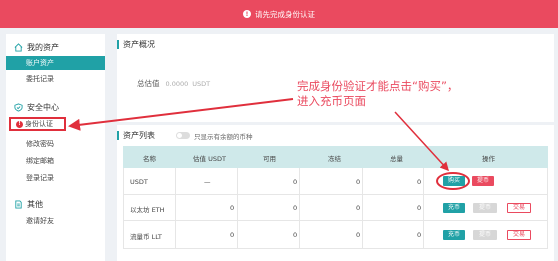 The height and width of the screenshot is (261, 558). Describe the element at coordinates (181, 114) in the screenshot. I see `arrow-to-verification` at that location.